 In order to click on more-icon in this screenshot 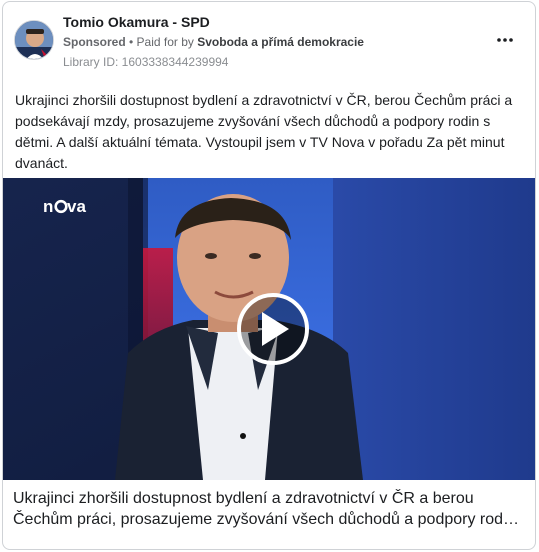, I will do `click(505, 40)`.